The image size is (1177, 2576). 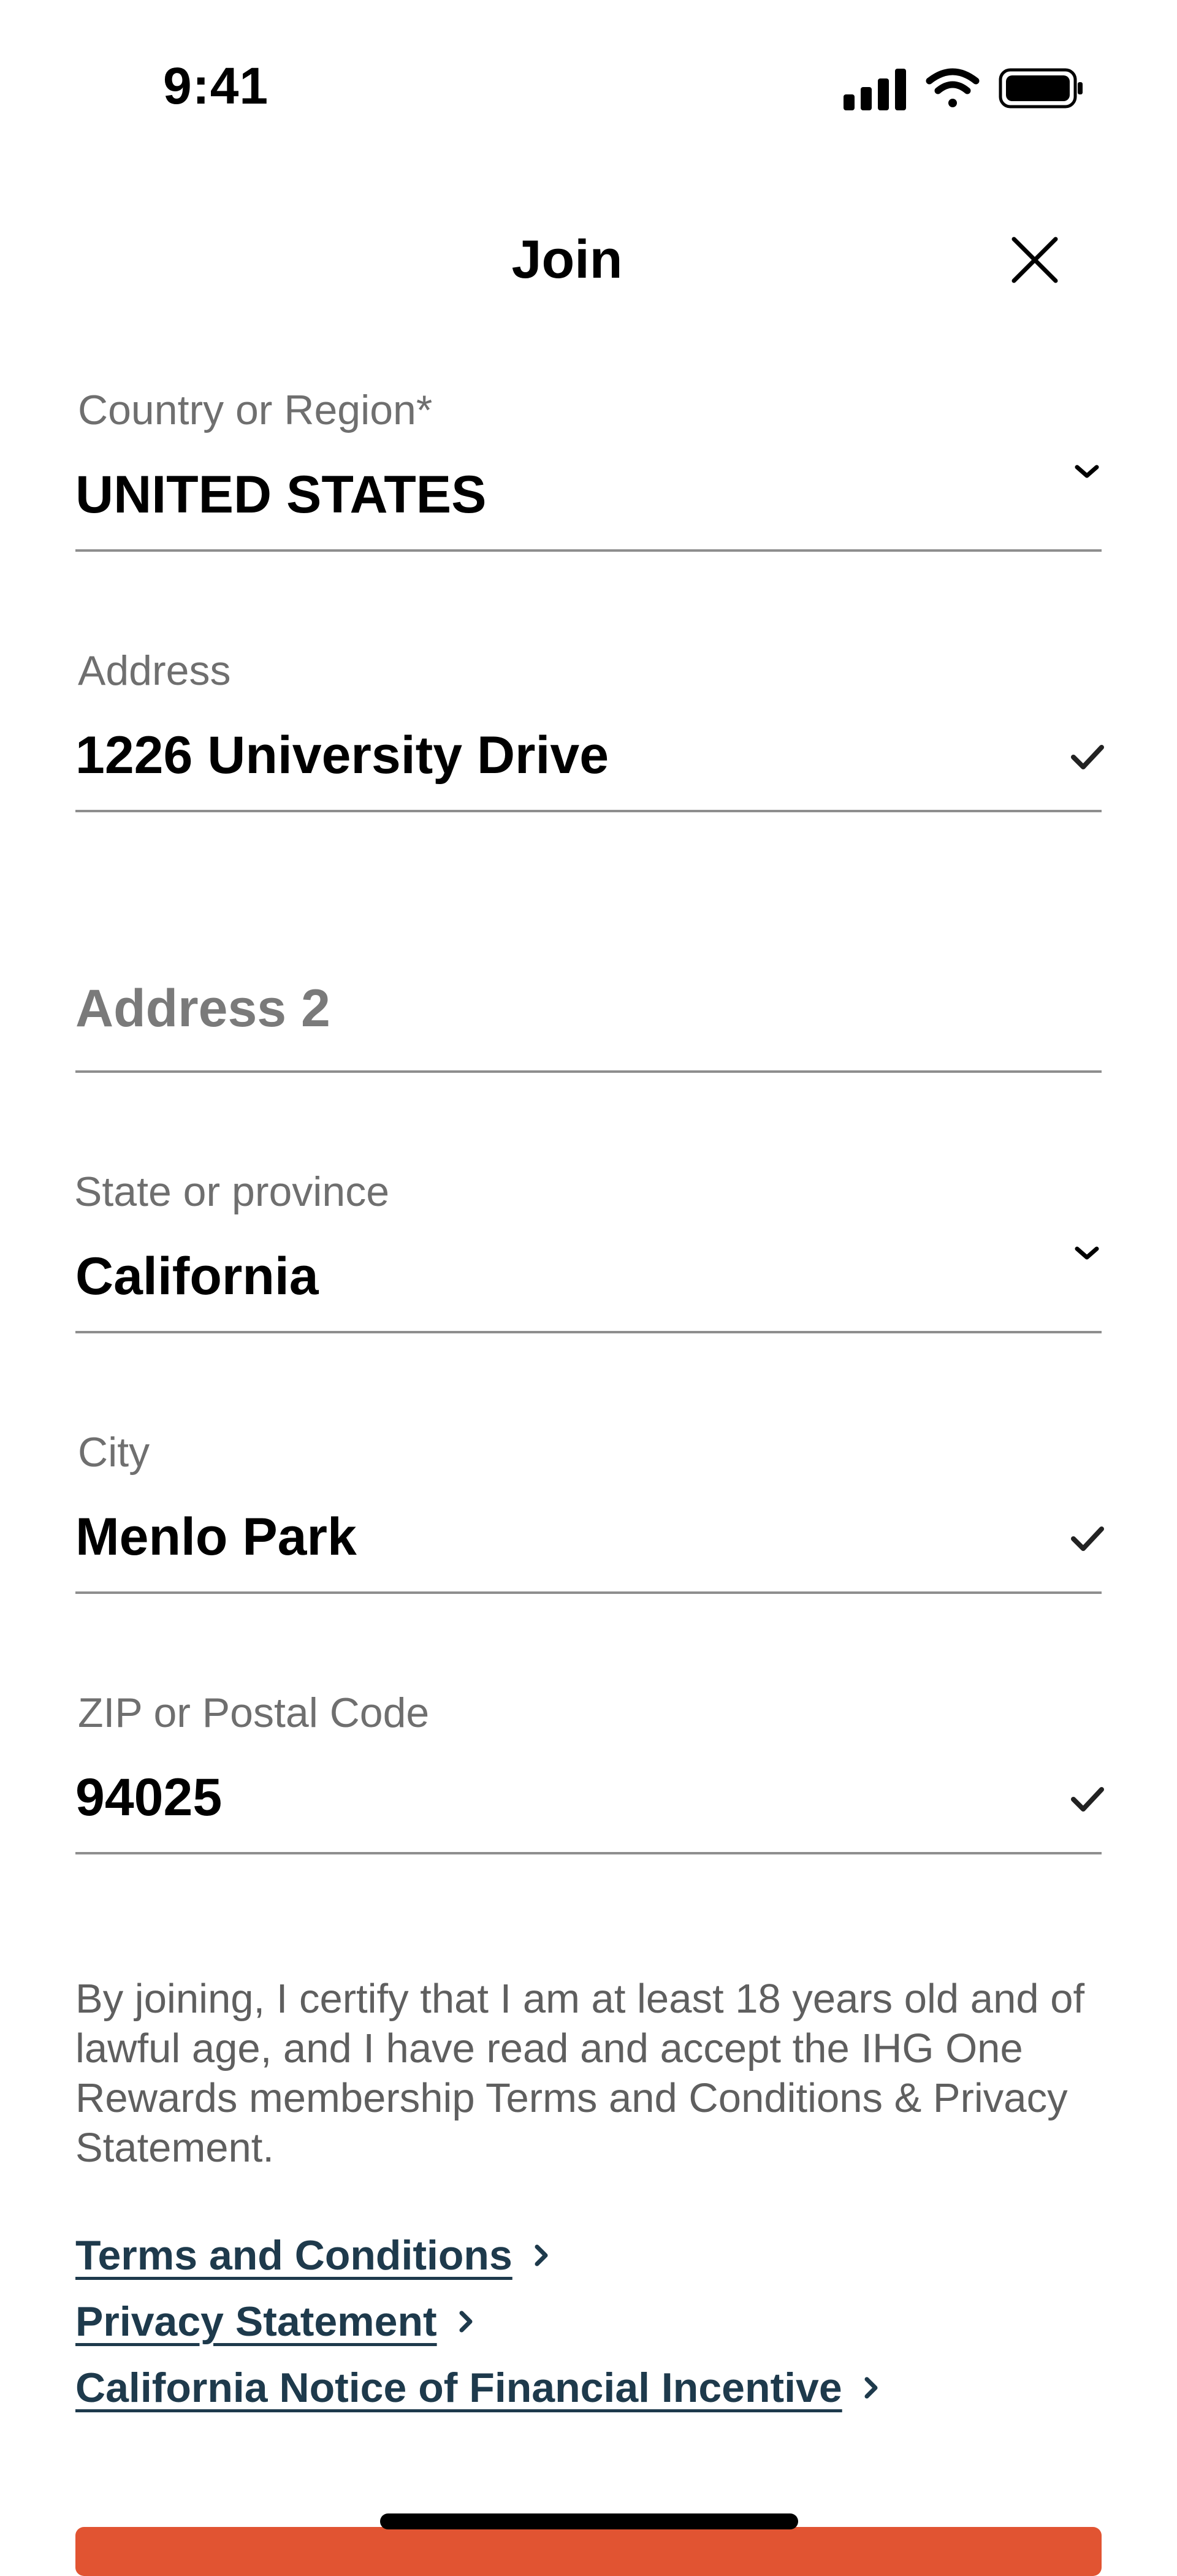 What do you see at coordinates (589, 1520) in the screenshot?
I see `city-field: City Menlo Park` at bounding box center [589, 1520].